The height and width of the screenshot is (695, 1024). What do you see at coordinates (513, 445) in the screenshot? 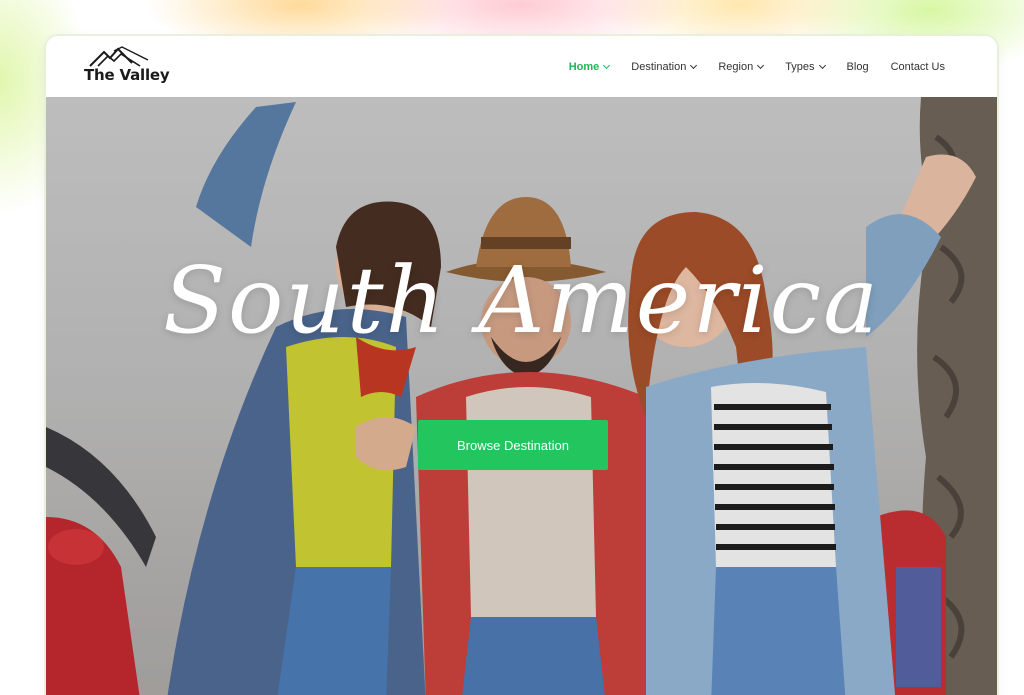
I see `browse-destination-button: Browse Destination` at bounding box center [513, 445].